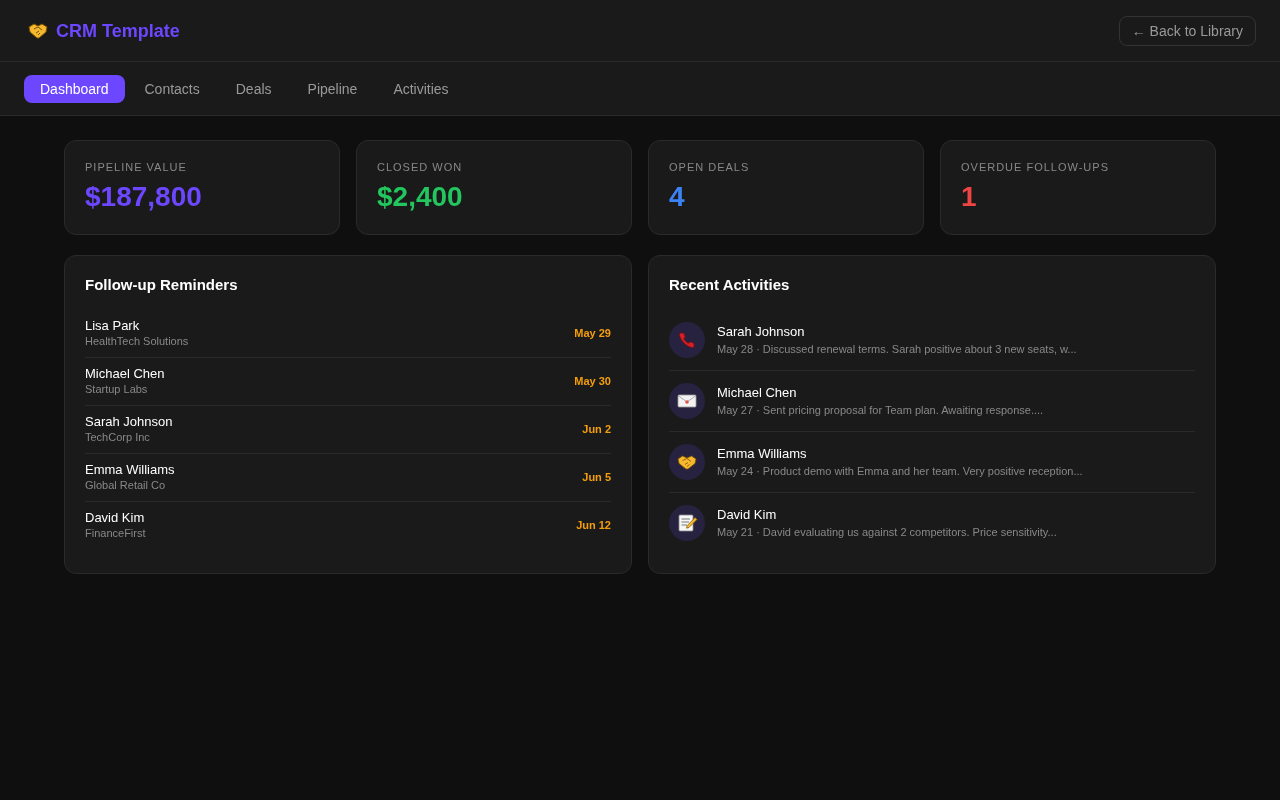 This screenshot has height=800, width=1280. I want to click on panel-title: Follow-up Reminders, so click(162, 285).